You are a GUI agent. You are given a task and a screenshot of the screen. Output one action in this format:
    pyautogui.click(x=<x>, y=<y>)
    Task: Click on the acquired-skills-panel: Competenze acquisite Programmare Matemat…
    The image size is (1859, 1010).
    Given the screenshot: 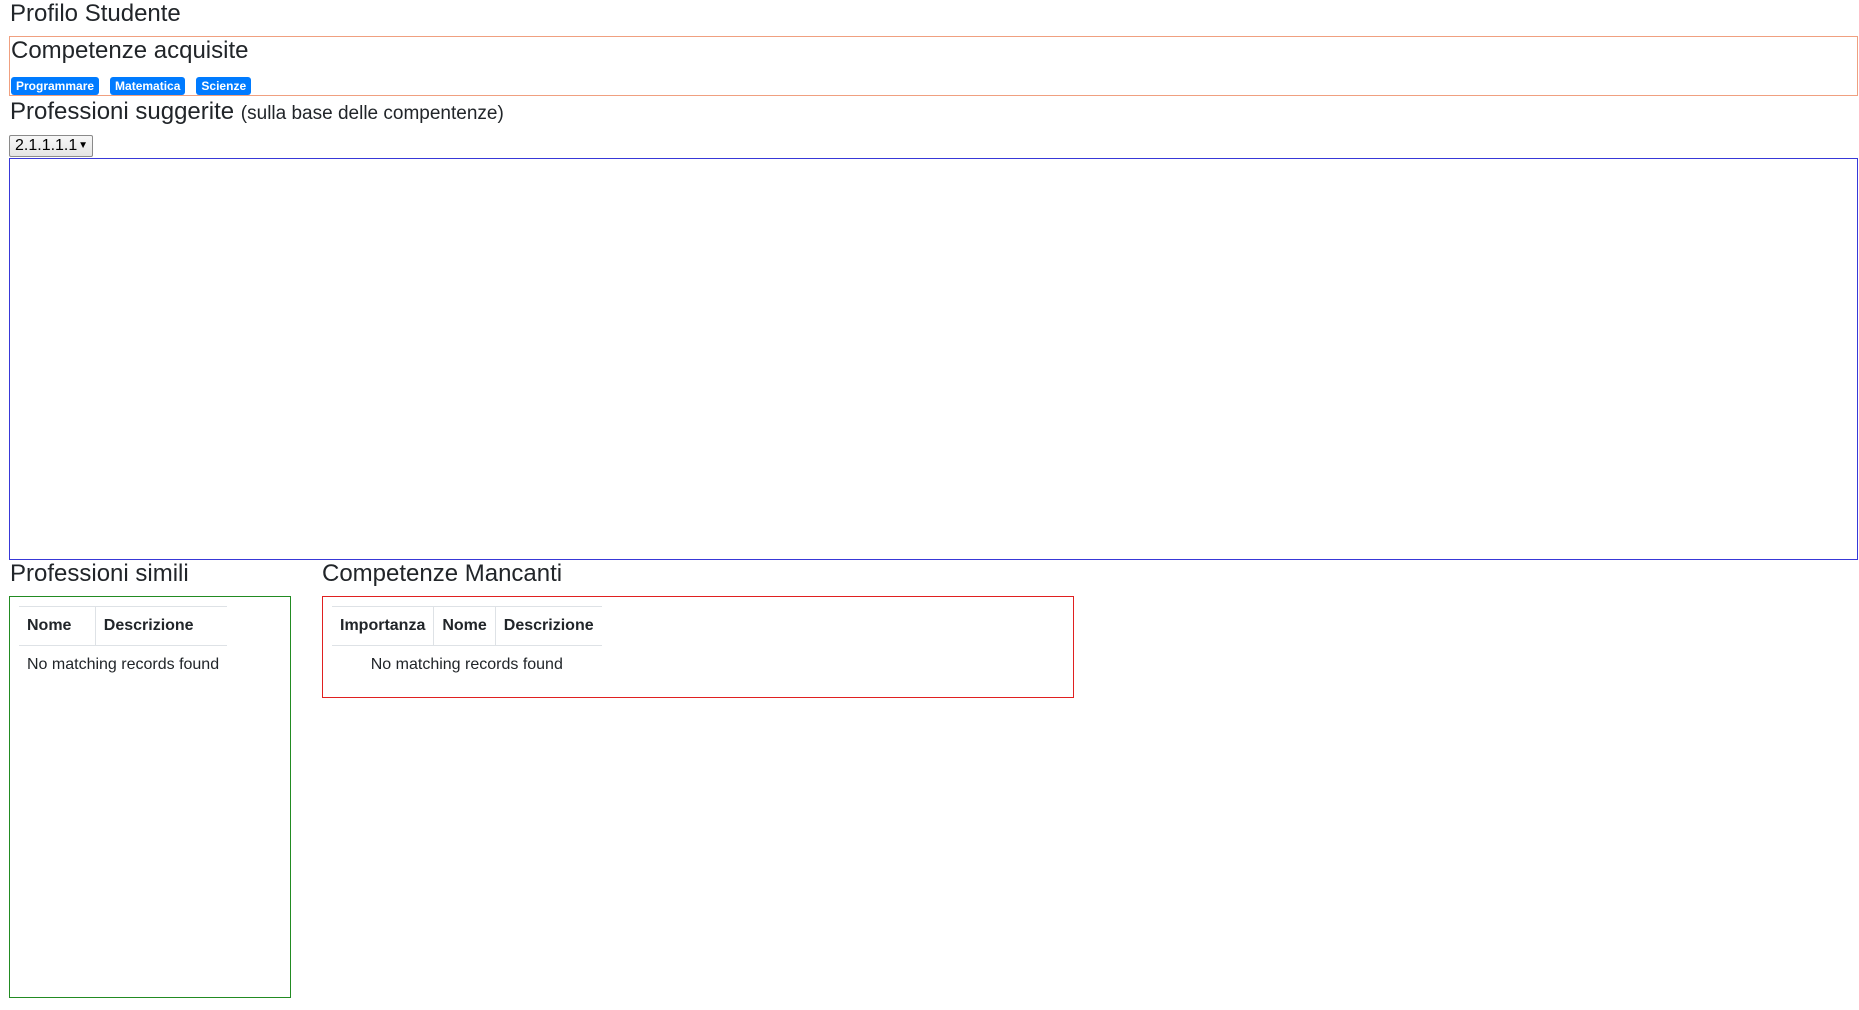 What is the action you would take?
    pyautogui.click(x=933, y=66)
    